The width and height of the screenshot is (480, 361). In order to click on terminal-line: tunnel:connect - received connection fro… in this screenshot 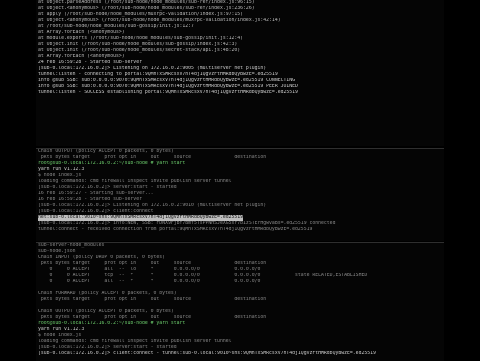, I will do `click(175, 229)`.